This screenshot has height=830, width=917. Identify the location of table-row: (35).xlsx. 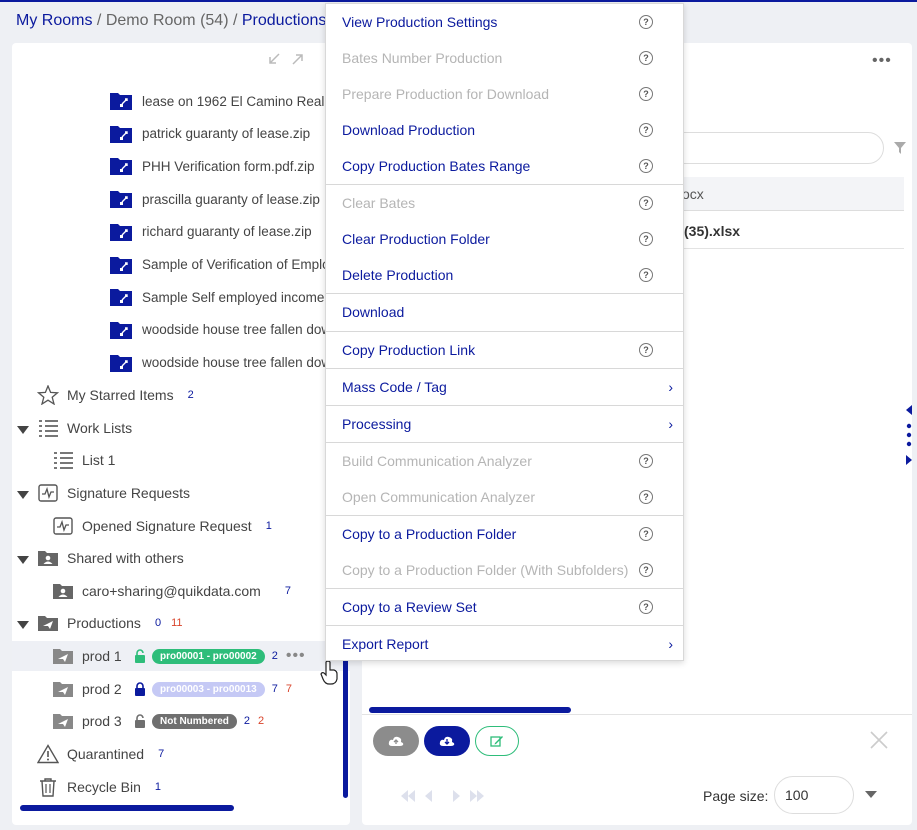
(783, 231).